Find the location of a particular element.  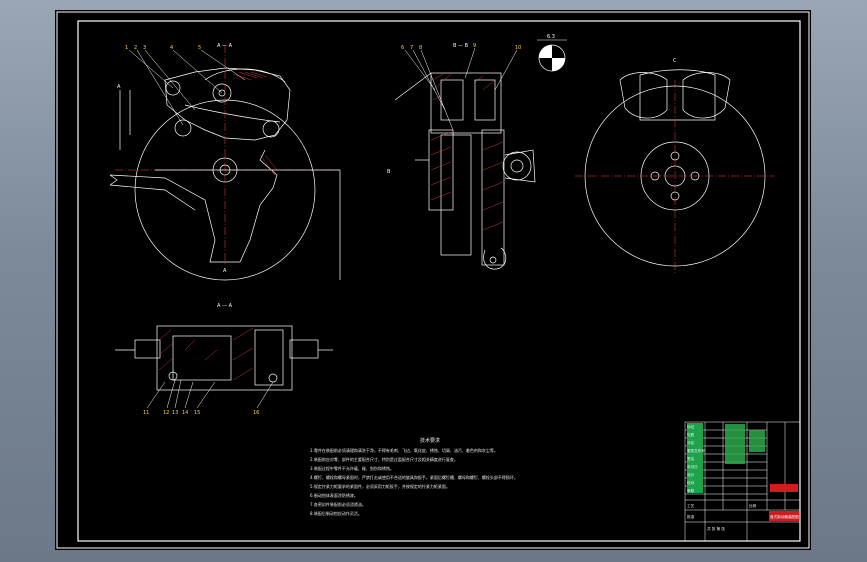

part-num-14: 14 is located at coordinates (185, 413).